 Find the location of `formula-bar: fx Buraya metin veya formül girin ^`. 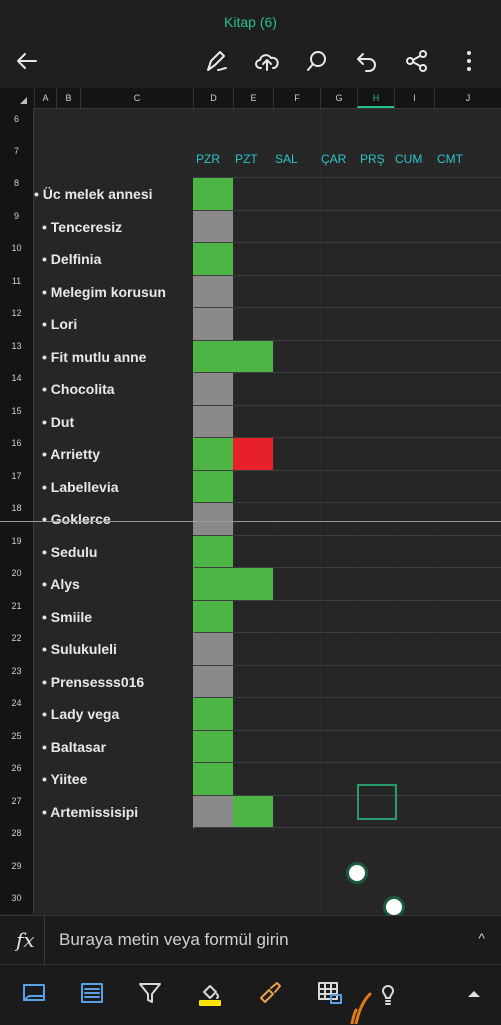

formula-bar: fx Buraya metin veya formül girin ^ is located at coordinates (250, 939).